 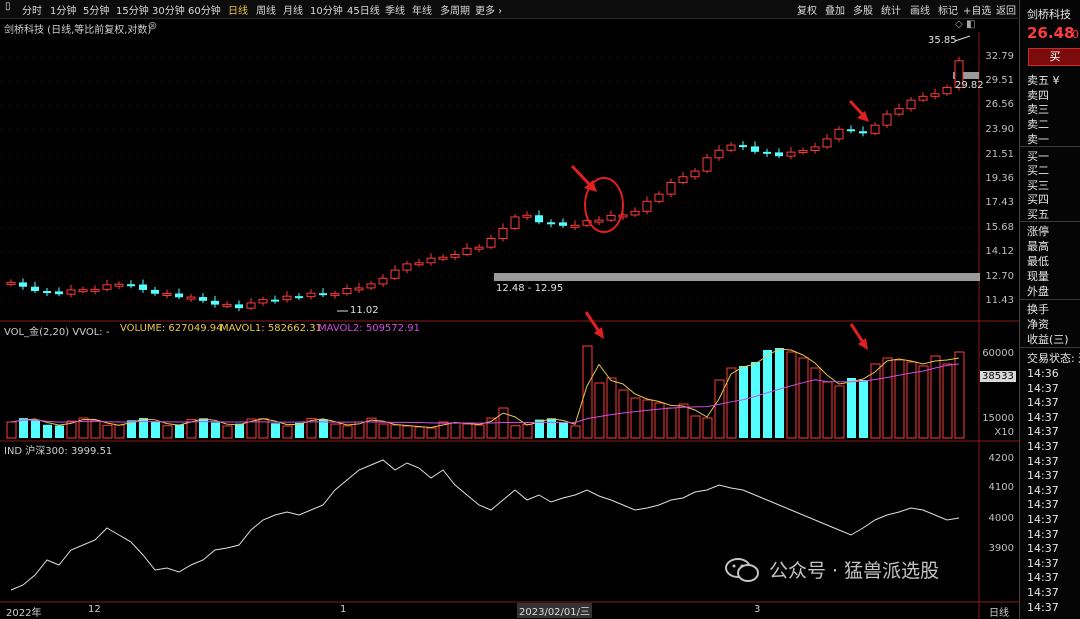 I want to click on x-label: 1, so click(x=343, y=609).